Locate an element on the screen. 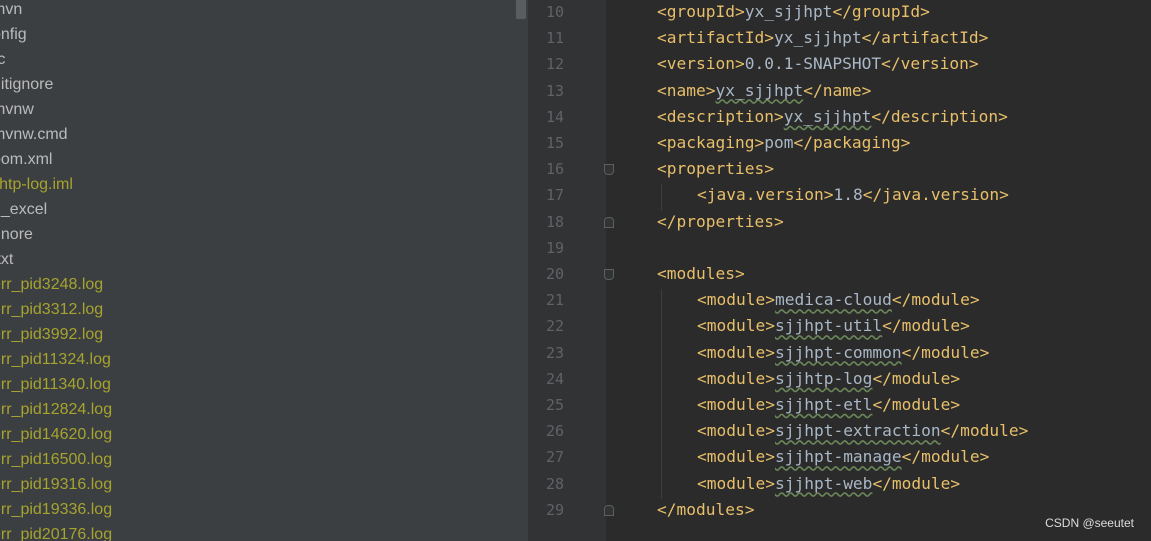 The image size is (1151, 541). xml-value: 1.8 is located at coordinates (848, 195).